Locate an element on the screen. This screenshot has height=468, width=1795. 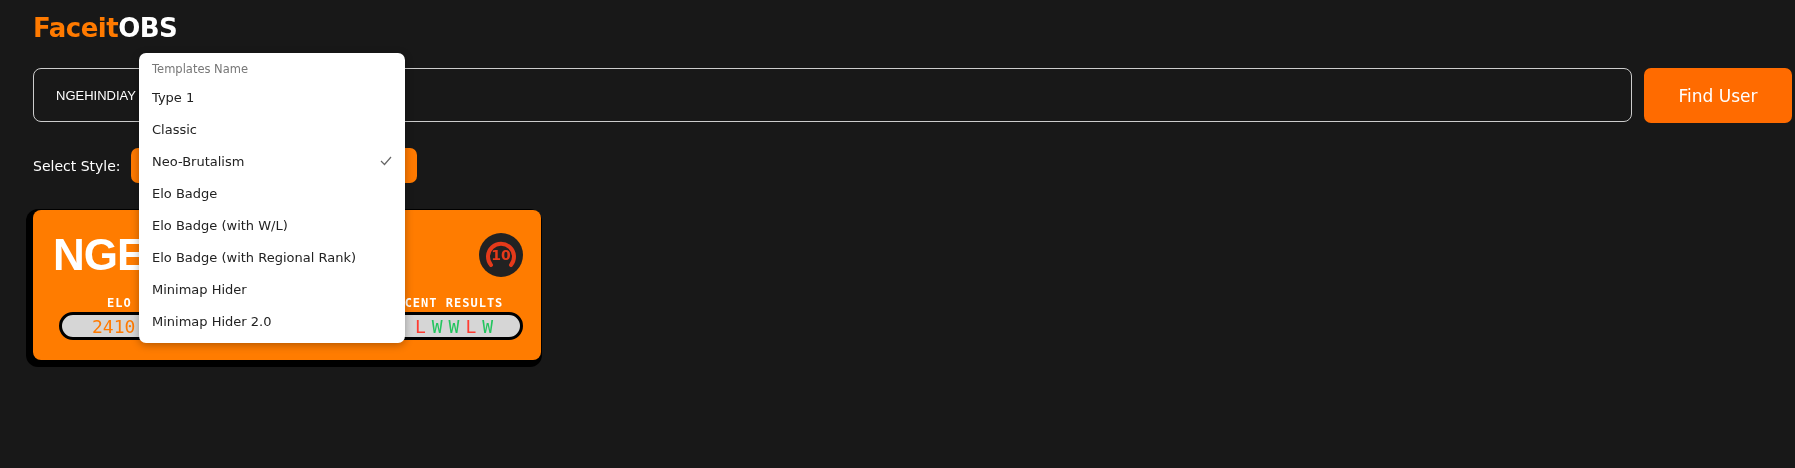
logo: FaceitOBS is located at coordinates (105, 28).